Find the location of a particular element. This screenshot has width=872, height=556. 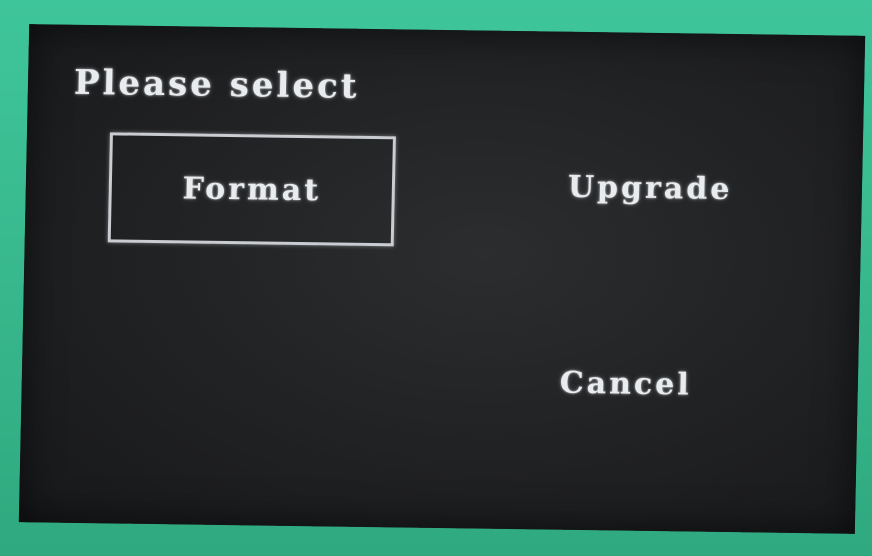

format-option: Format is located at coordinates (251, 189).